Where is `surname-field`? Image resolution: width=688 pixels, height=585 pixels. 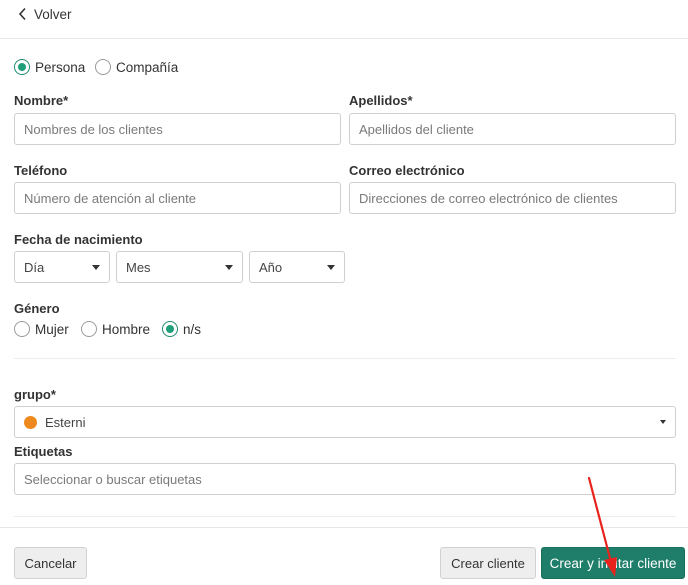
surname-field is located at coordinates (512, 129).